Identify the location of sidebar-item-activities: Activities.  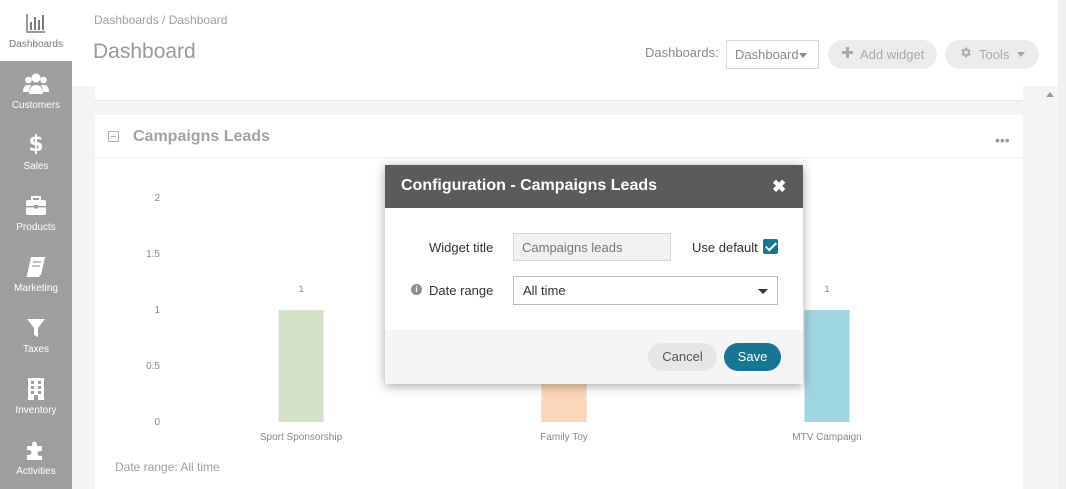
(36, 457).